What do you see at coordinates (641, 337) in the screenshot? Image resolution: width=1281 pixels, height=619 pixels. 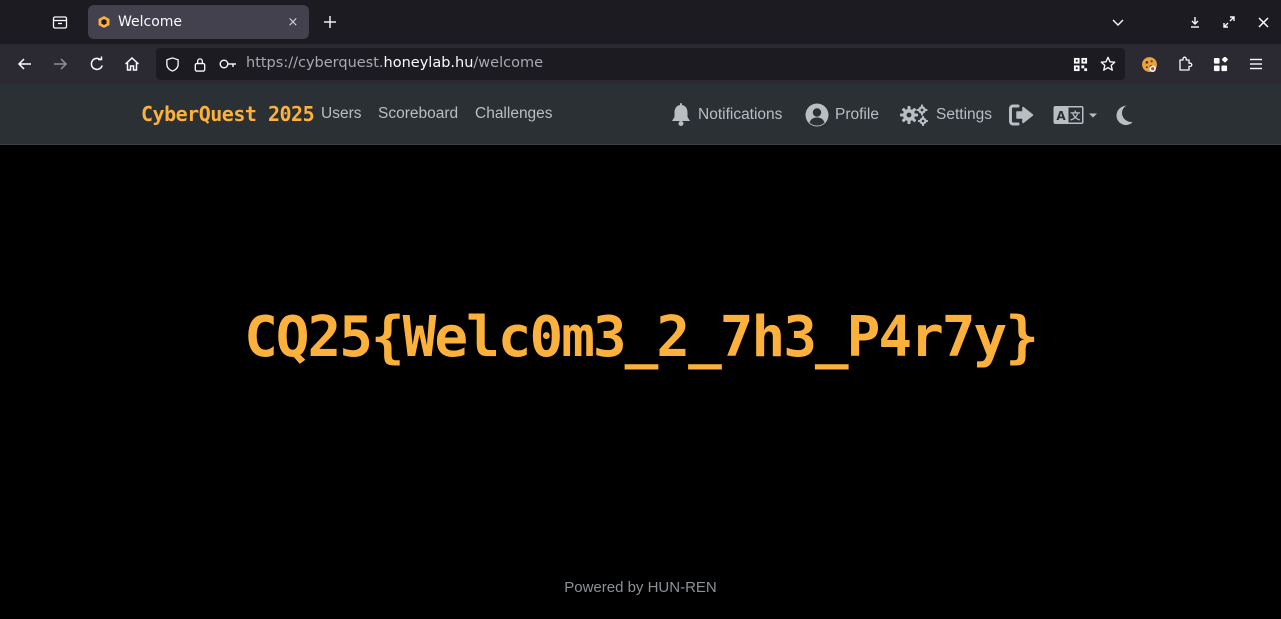 I see `flag-heading: CQ25{Welc0m3_2_7h3_P4r7y}` at bounding box center [641, 337].